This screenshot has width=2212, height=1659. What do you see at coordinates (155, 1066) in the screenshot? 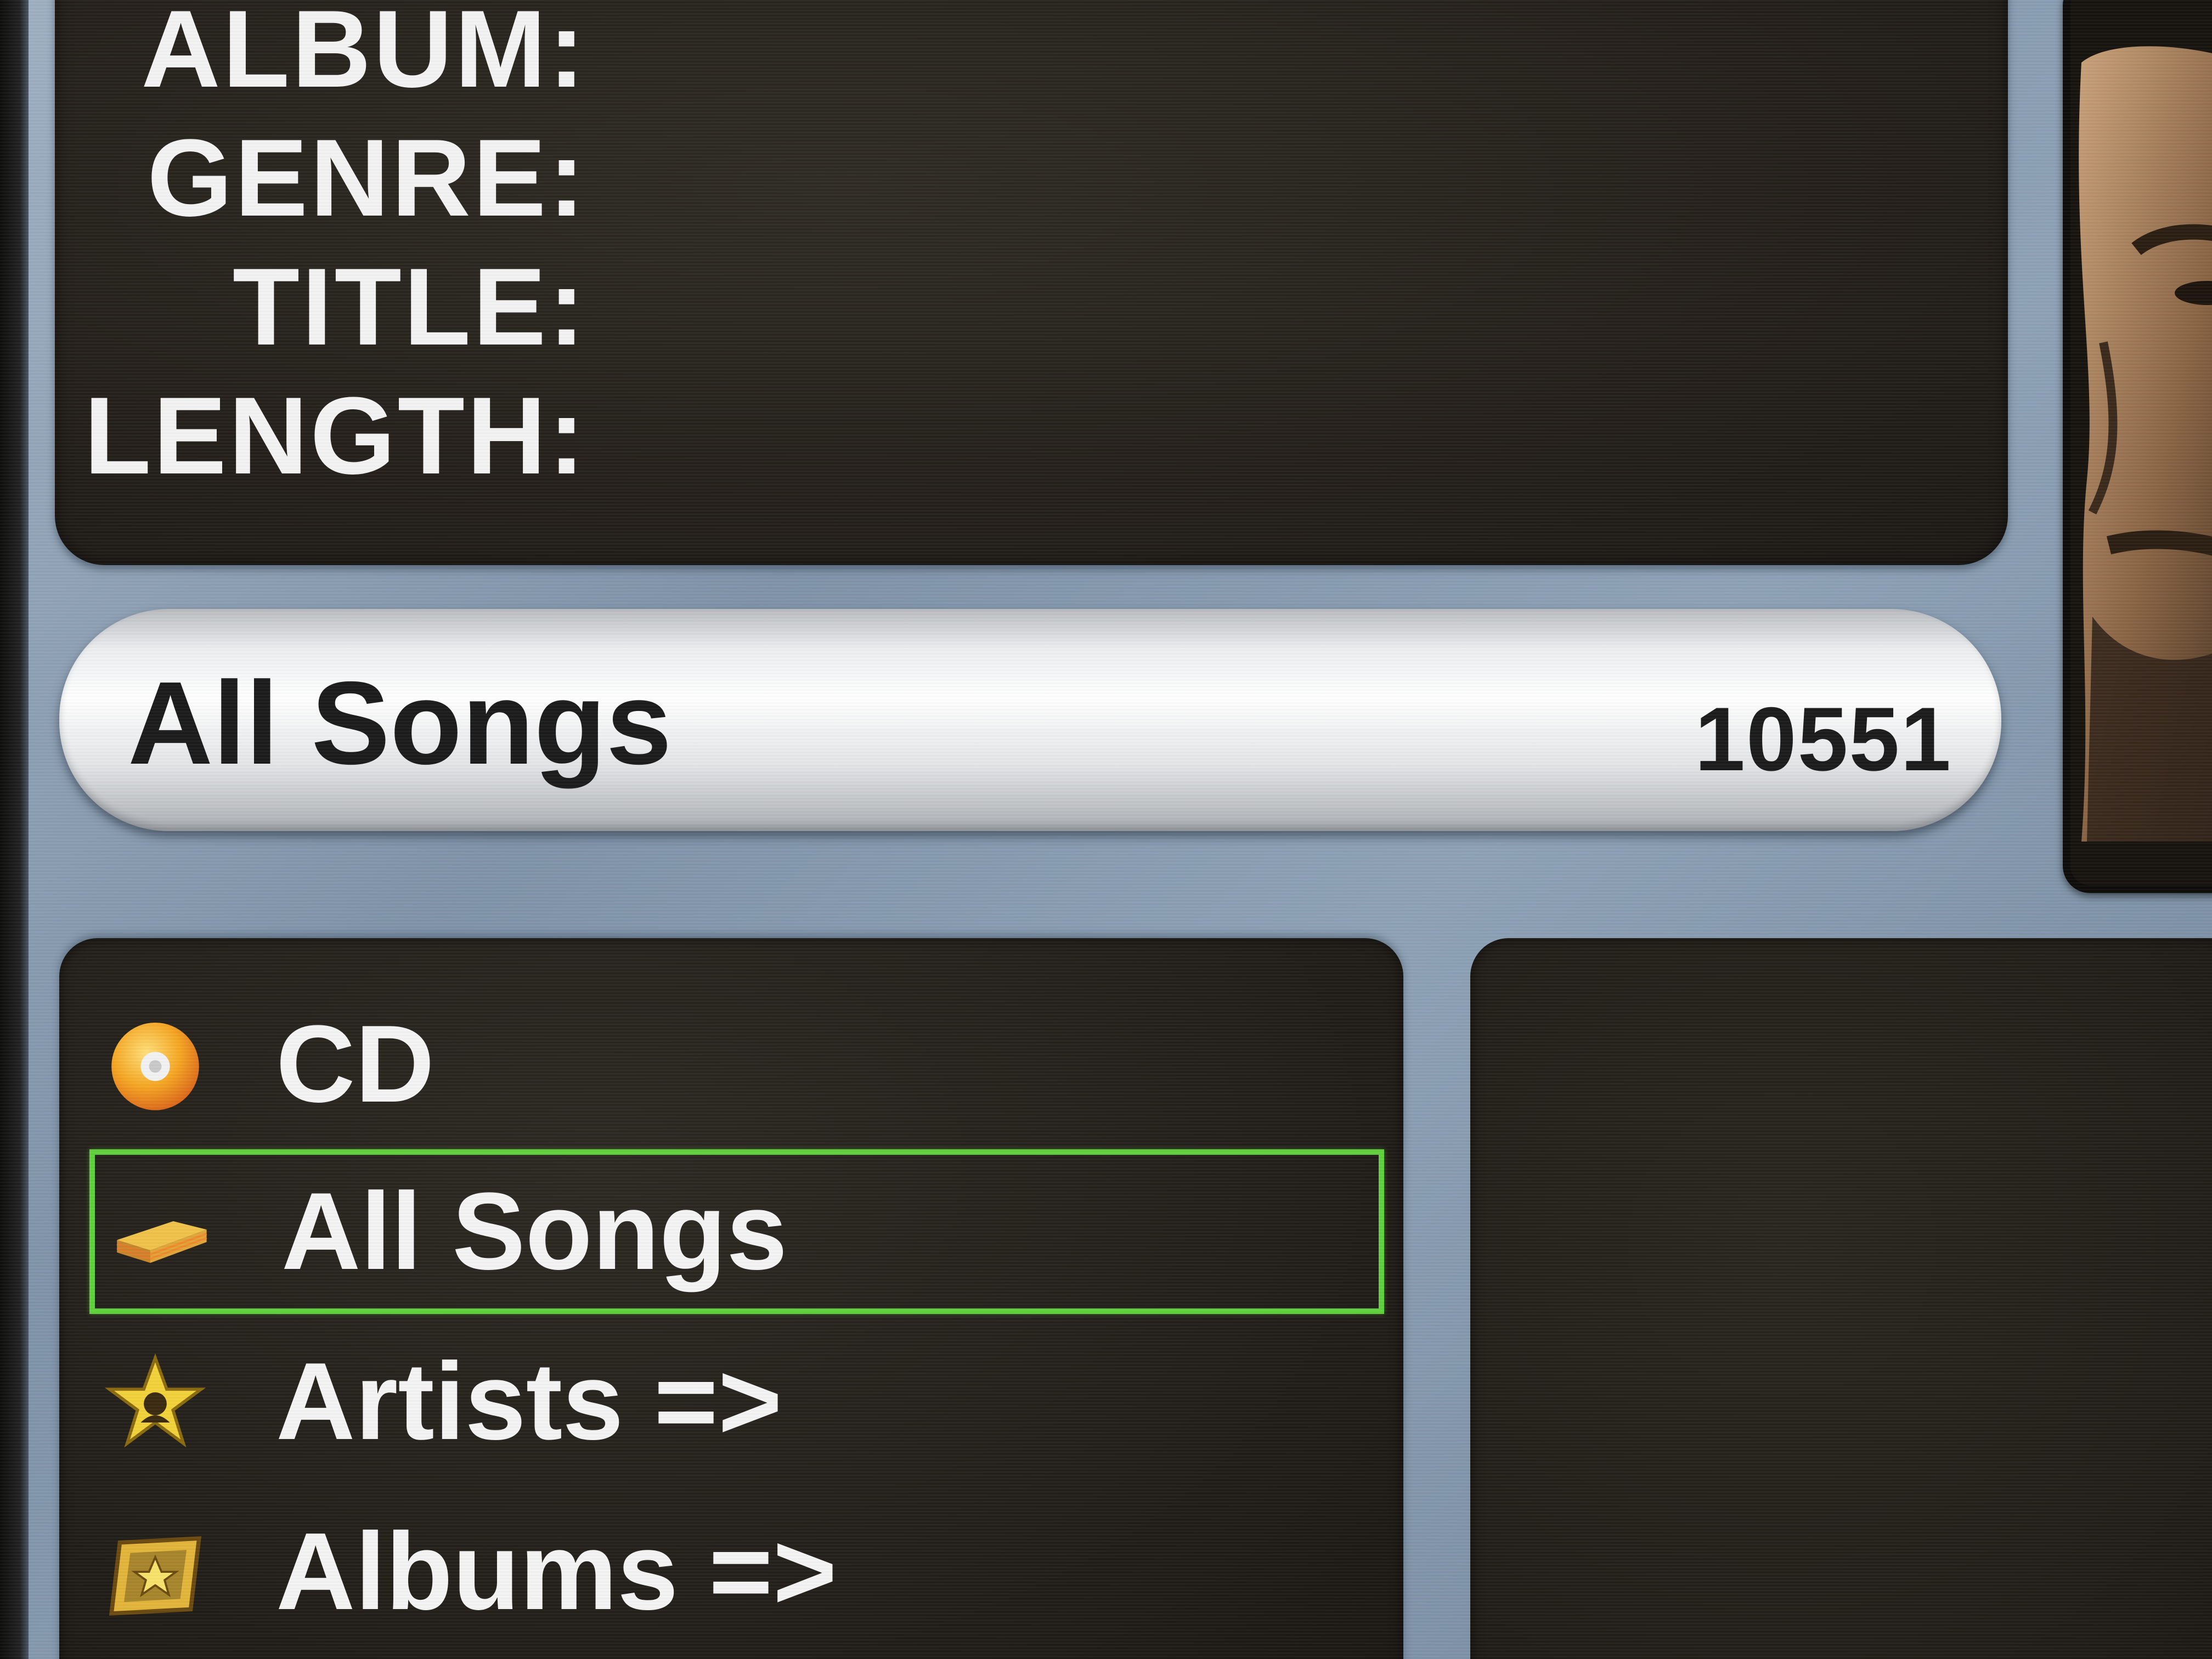
I see `cd-icon` at bounding box center [155, 1066].